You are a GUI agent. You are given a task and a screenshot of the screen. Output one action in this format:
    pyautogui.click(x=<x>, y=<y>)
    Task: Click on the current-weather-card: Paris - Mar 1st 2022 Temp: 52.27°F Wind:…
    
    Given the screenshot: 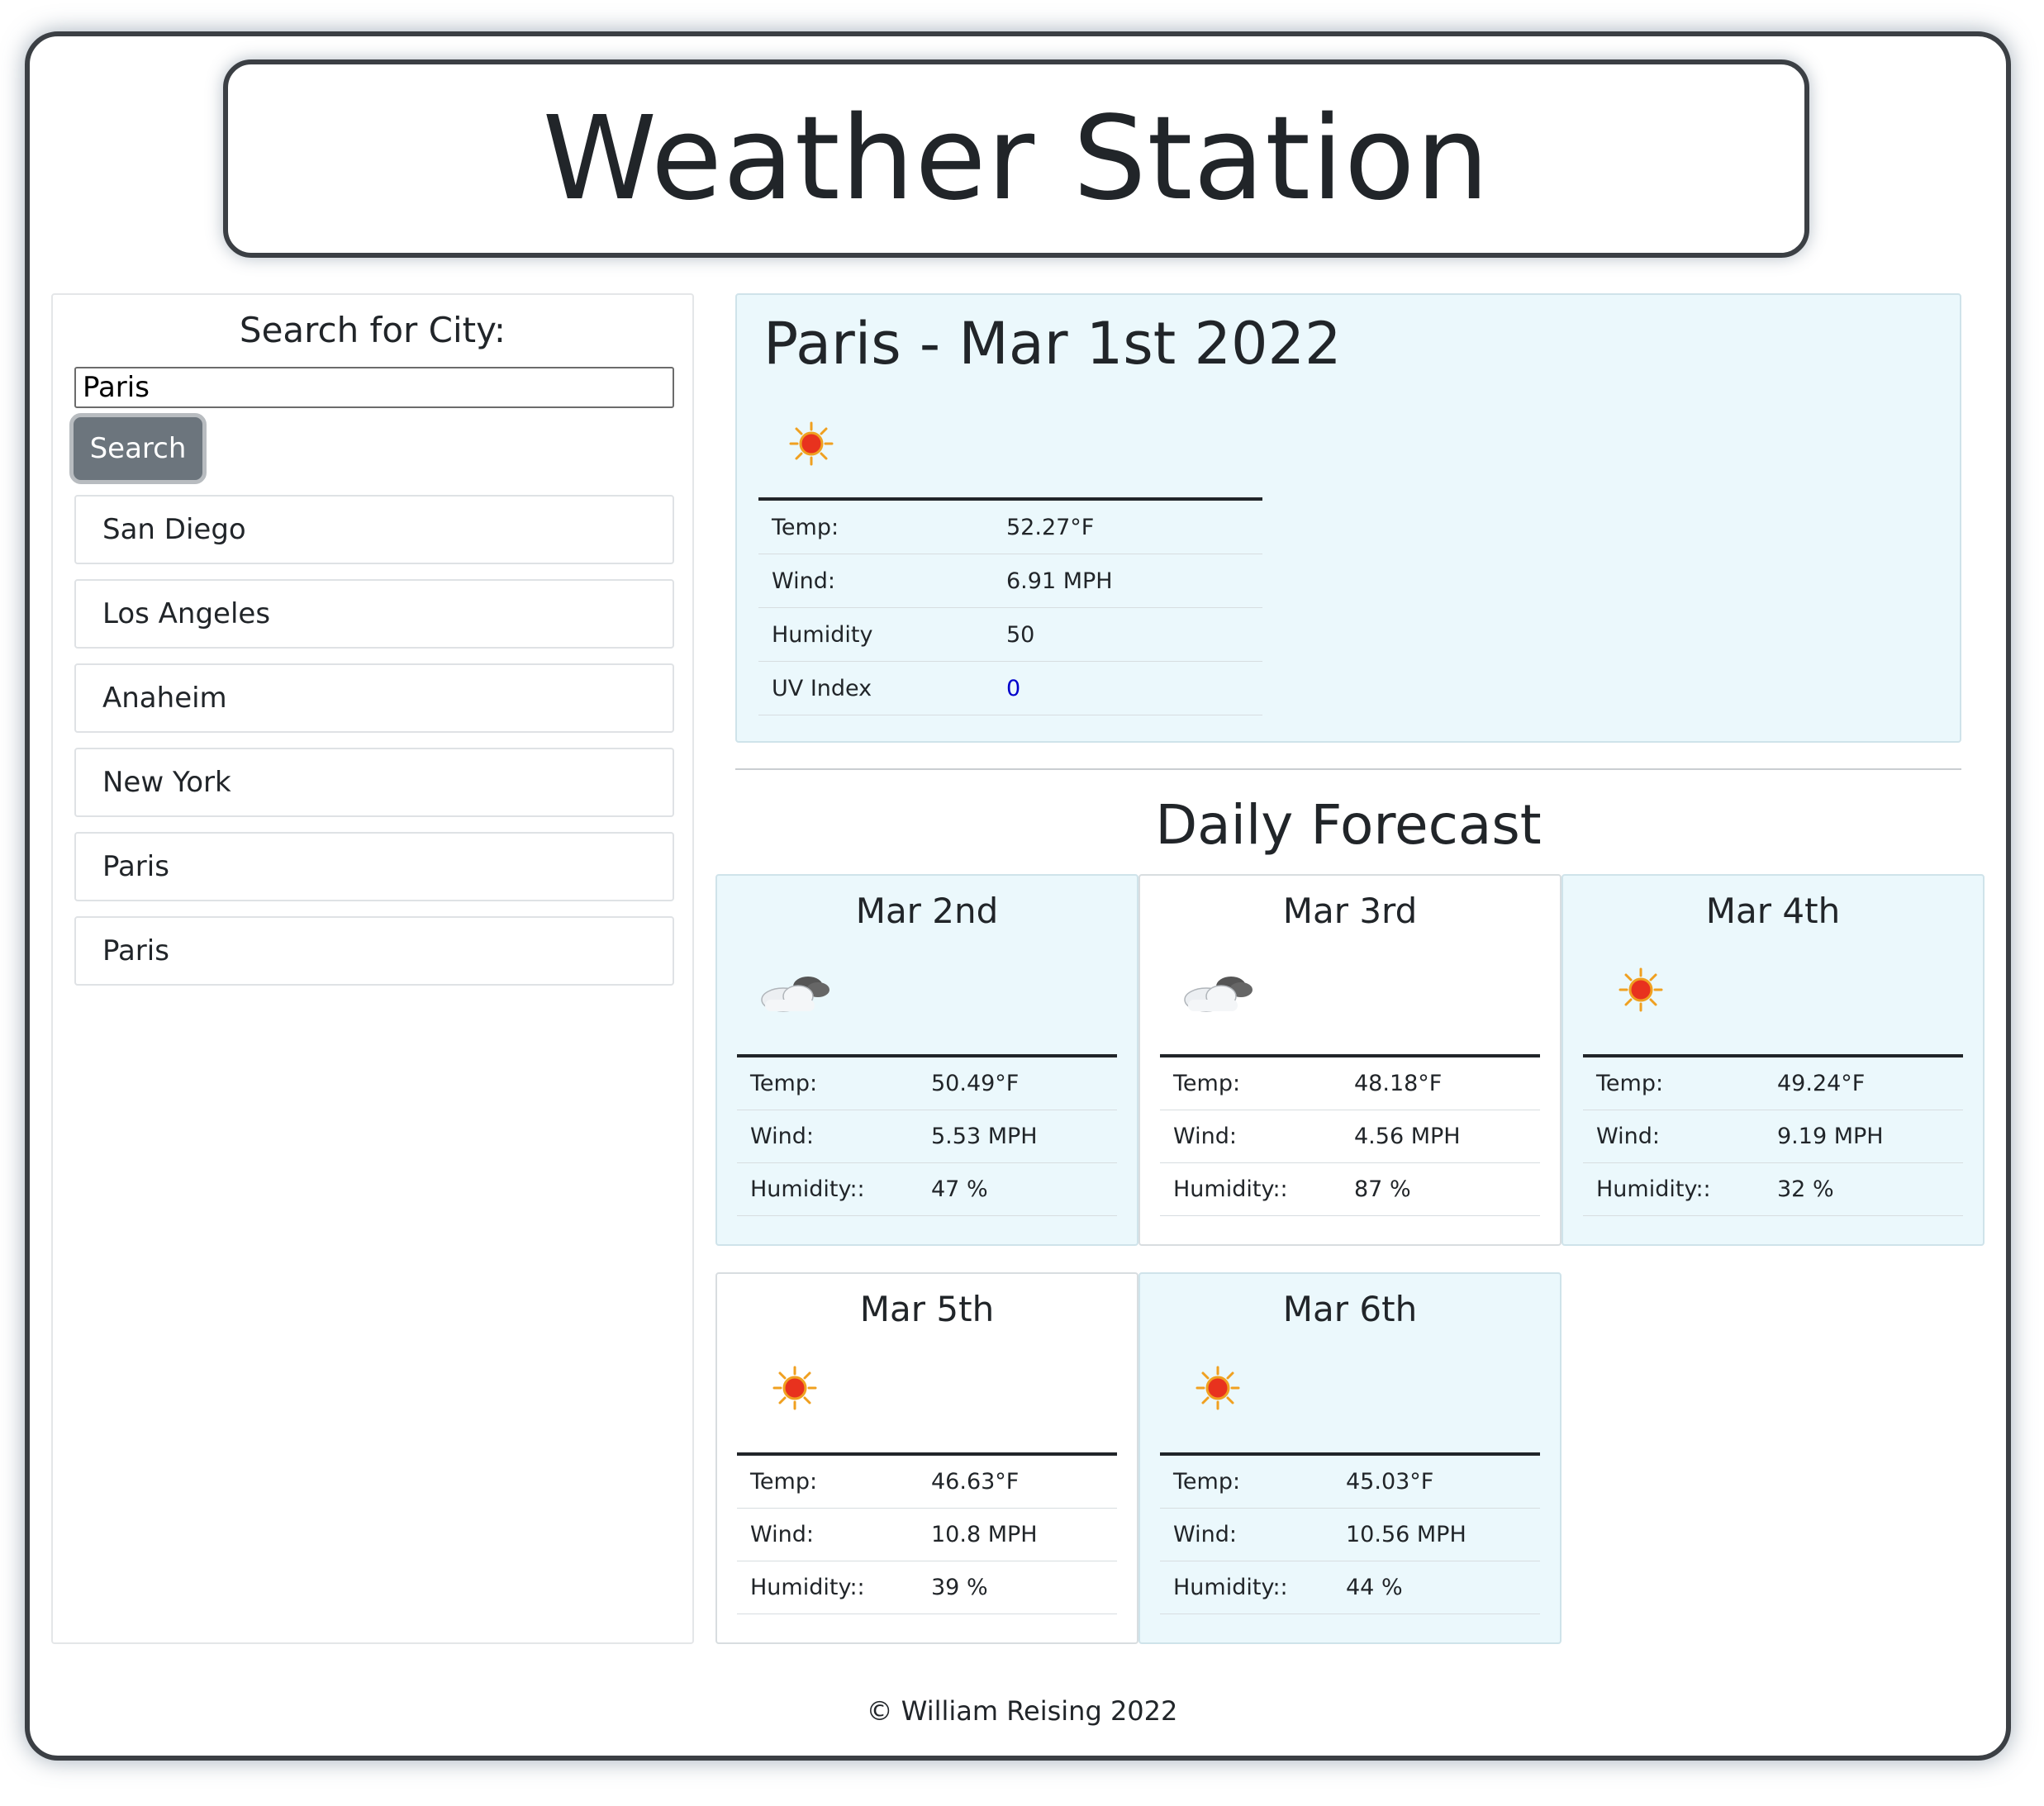 What is the action you would take?
    pyautogui.click(x=1348, y=518)
    